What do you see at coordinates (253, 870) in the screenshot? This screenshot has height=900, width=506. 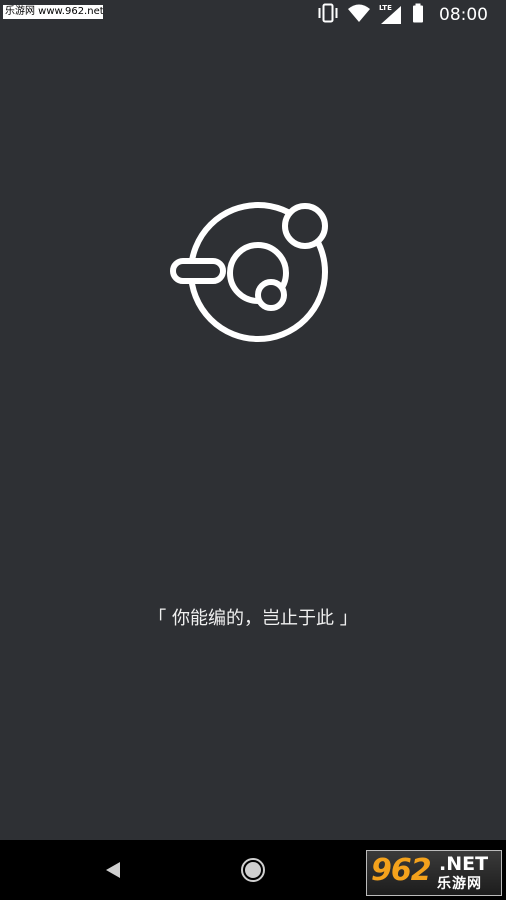 I see `home-icon` at bounding box center [253, 870].